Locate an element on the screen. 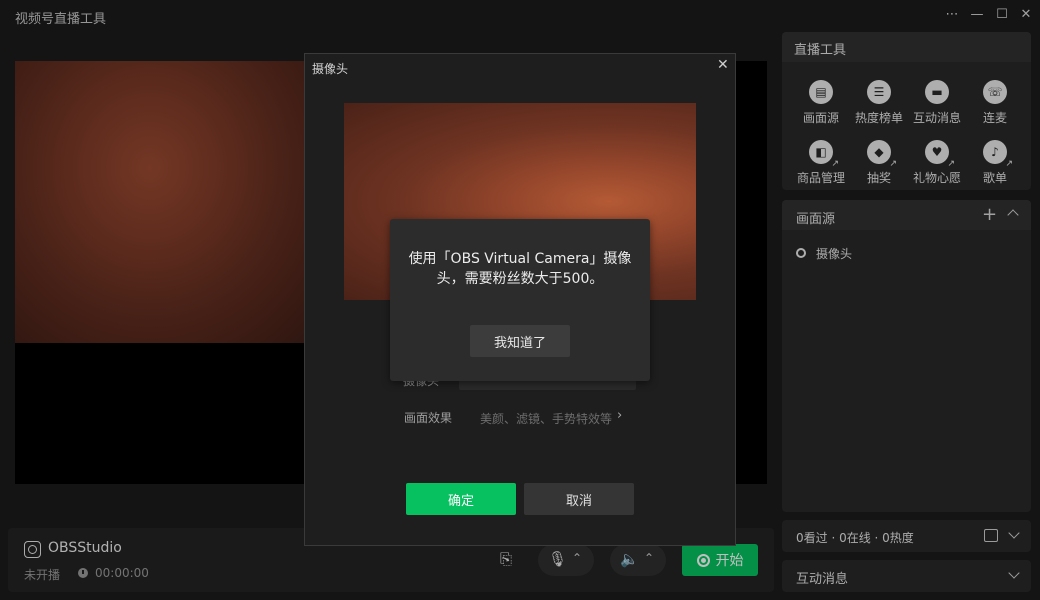  dialog-title: 摄像头 is located at coordinates (330, 69).